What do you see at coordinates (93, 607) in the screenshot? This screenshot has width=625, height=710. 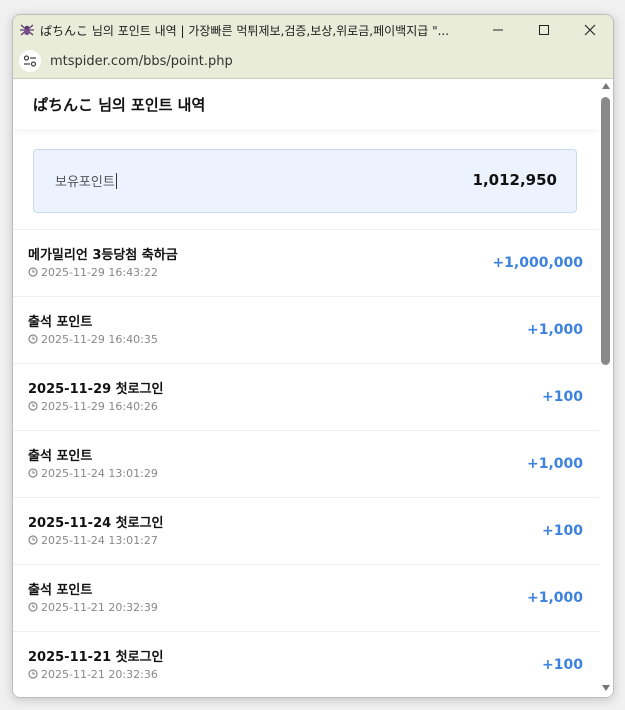 I see `history-time: 2025-11-21 20:32:39` at bounding box center [93, 607].